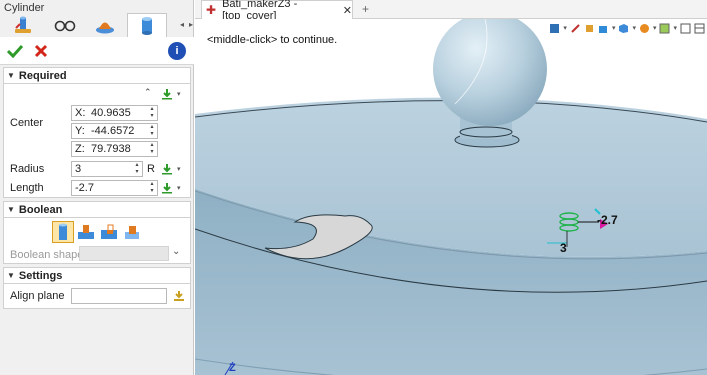  I want to click on align-plane-field, so click(119, 296).